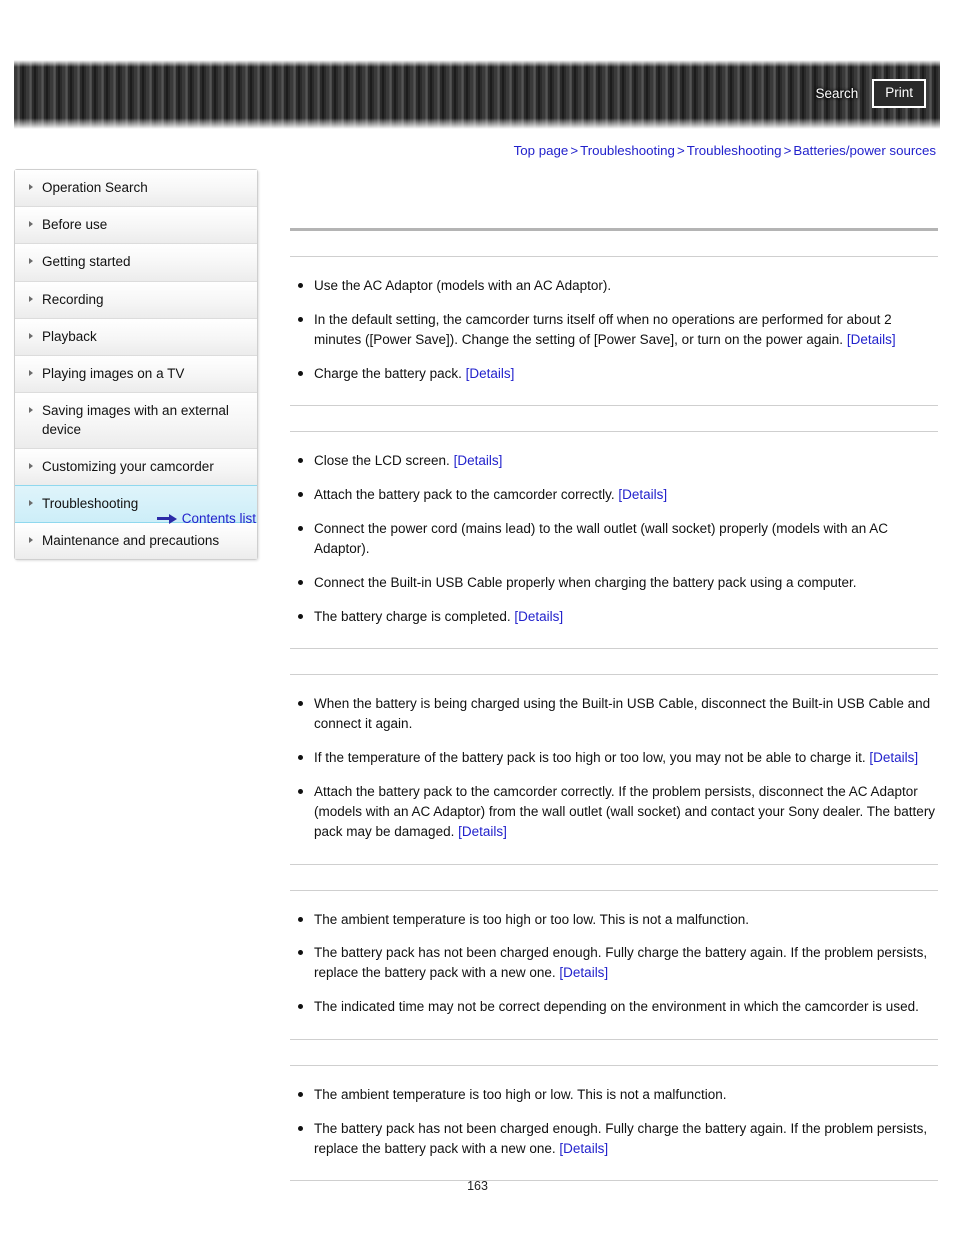 This screenshot has width=954, height=1235. I want to click on list-item: Close the LCD screen. [Details], so click(614, 461).